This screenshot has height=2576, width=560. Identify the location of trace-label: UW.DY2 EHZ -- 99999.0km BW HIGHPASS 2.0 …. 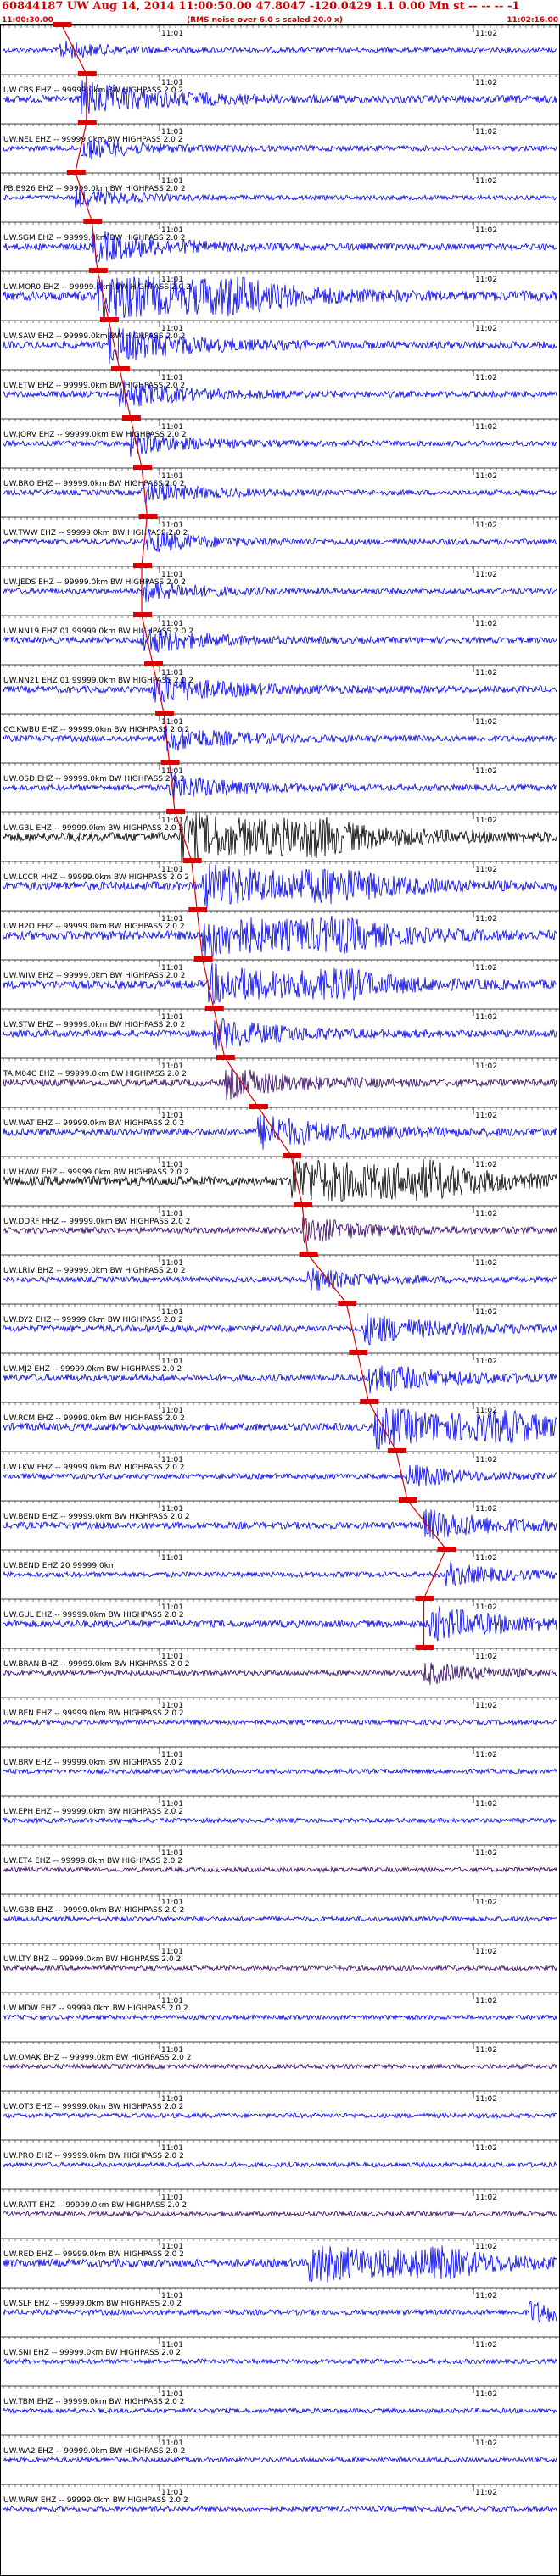
(93, 1320).